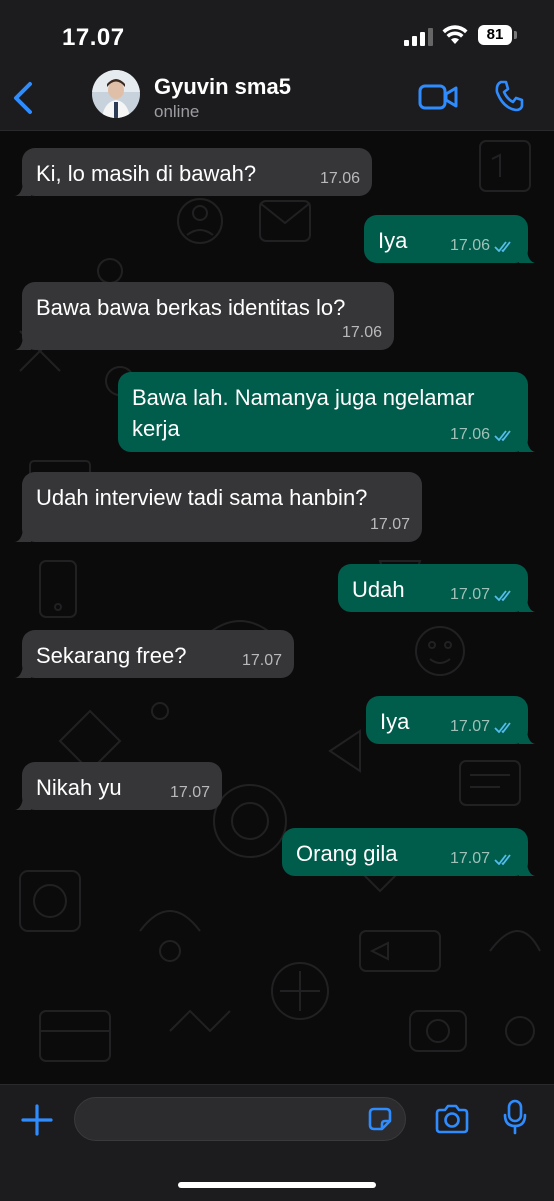 Image resolution: width=554 pixels, height=1201 pixels. What do you see at coordinates (37, 1120) in the screenshot?
I see `plus-icon` at bounding box center [37, 1120].